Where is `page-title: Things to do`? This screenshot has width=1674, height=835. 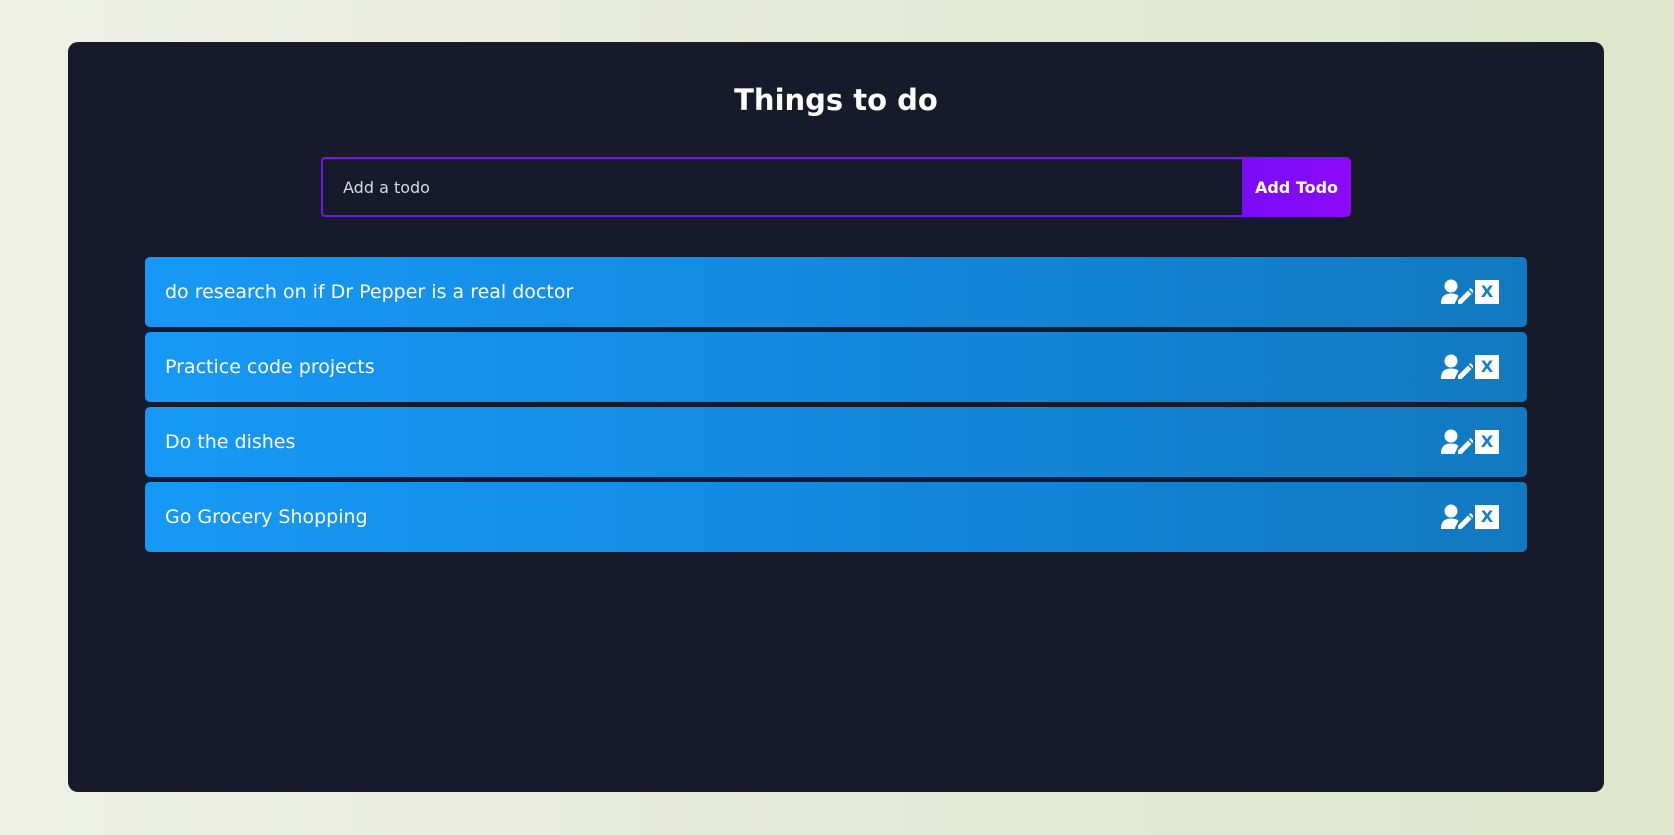
page-title: Things to do is located at coordinates (836, 100).